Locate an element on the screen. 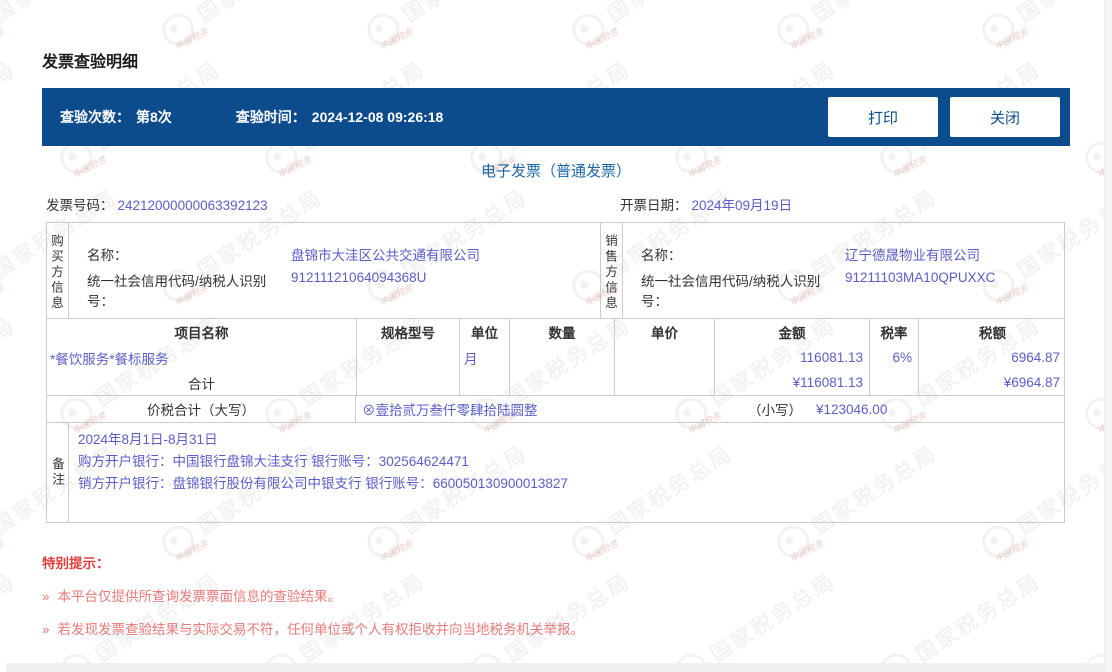 This screenshot has width=1112, height=672. page-title: 发票查验明细 is located at coordinates (90, 62).